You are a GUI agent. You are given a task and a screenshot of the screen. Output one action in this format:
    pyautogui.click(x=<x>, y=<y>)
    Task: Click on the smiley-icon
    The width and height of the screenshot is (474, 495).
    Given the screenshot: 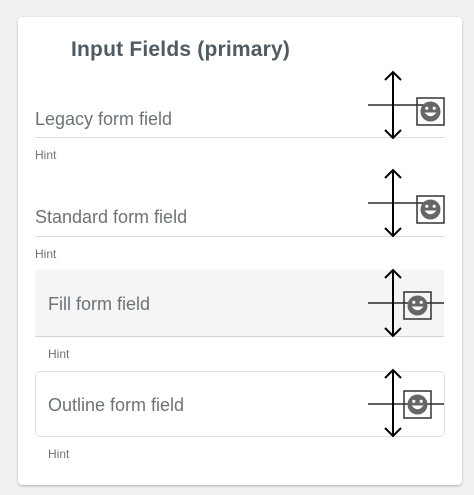 What is the action you would take?
    pyautogui.click(x=408, y=403)
    